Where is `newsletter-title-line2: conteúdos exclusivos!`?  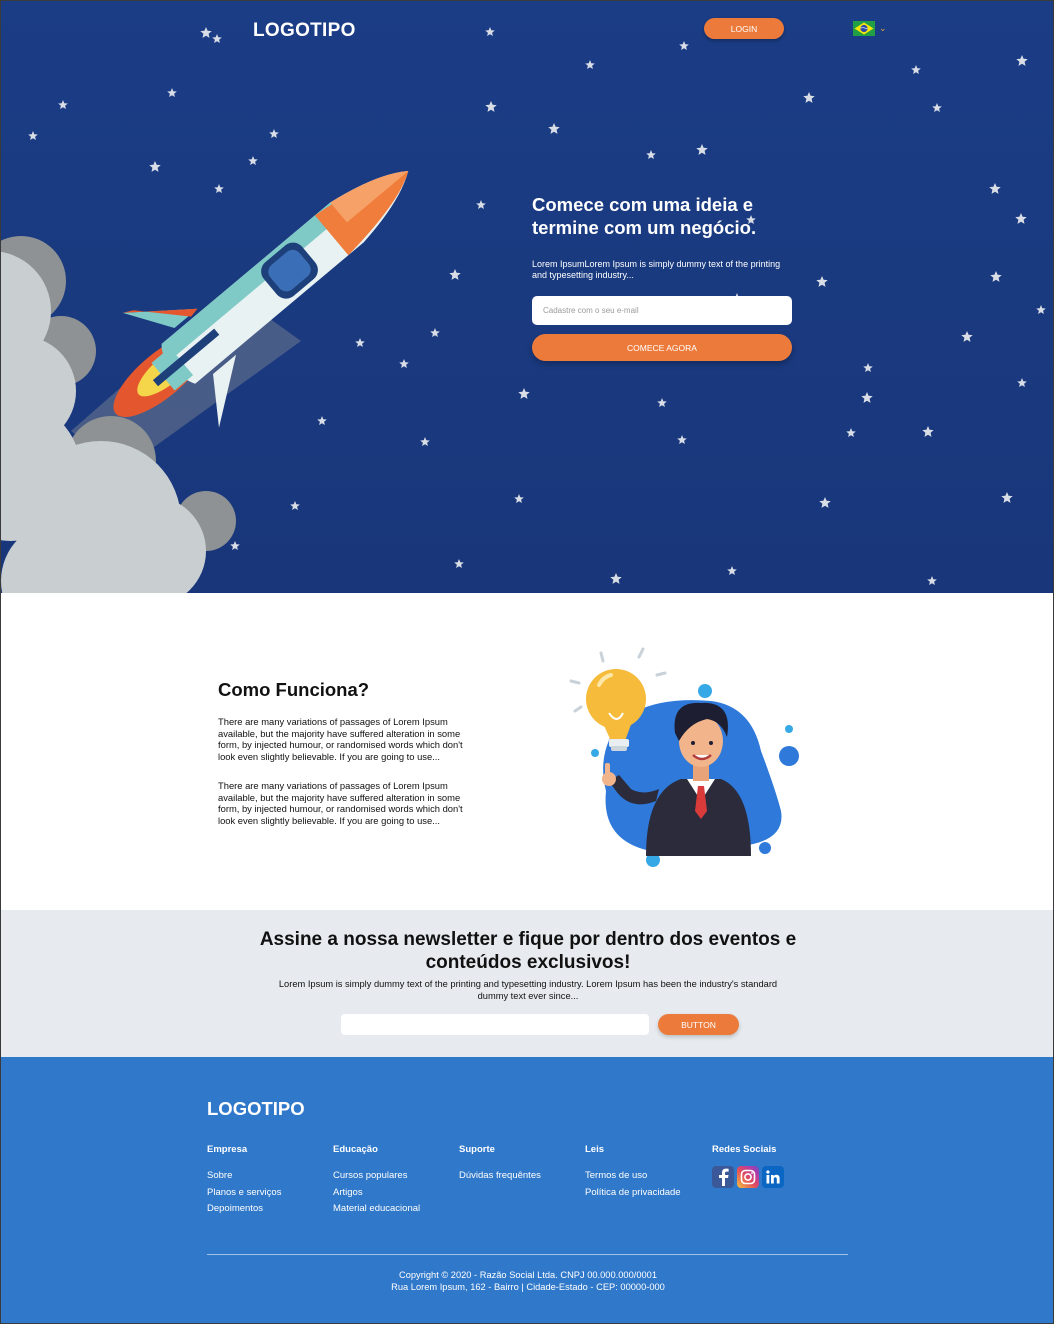 newsletter-title-line2: conteúdos exclusivos! is located at coordinates (528, 962).